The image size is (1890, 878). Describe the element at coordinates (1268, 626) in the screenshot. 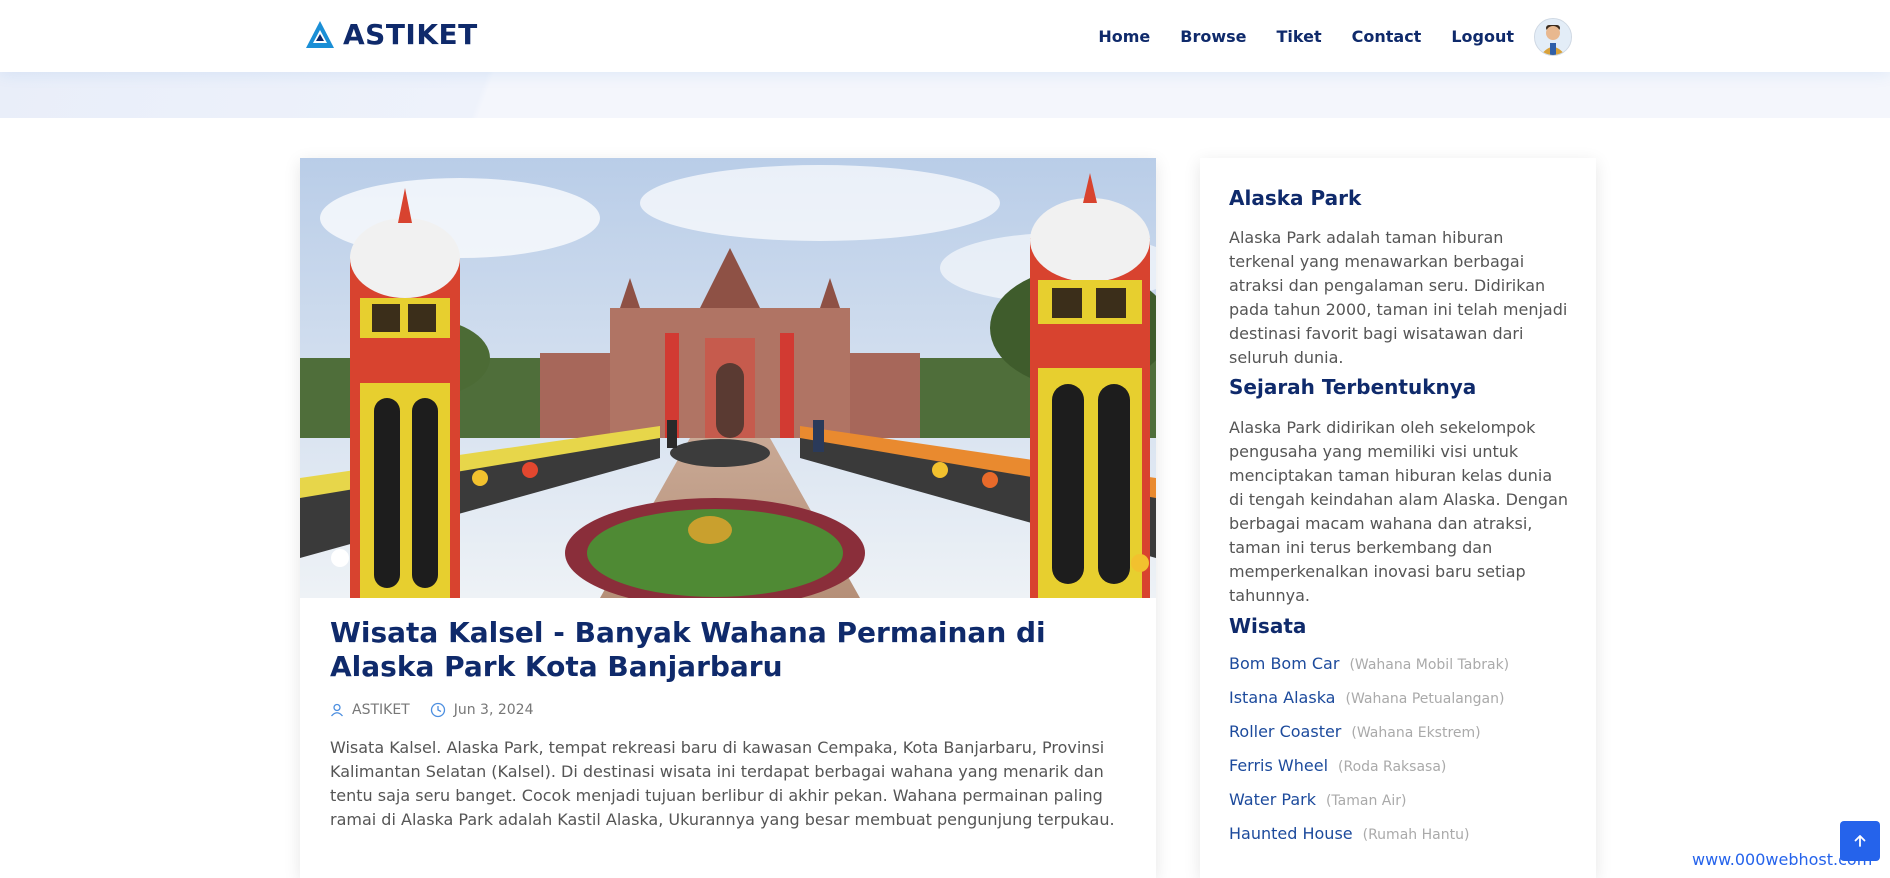

I see `wisata-title: Wisata` at that location.